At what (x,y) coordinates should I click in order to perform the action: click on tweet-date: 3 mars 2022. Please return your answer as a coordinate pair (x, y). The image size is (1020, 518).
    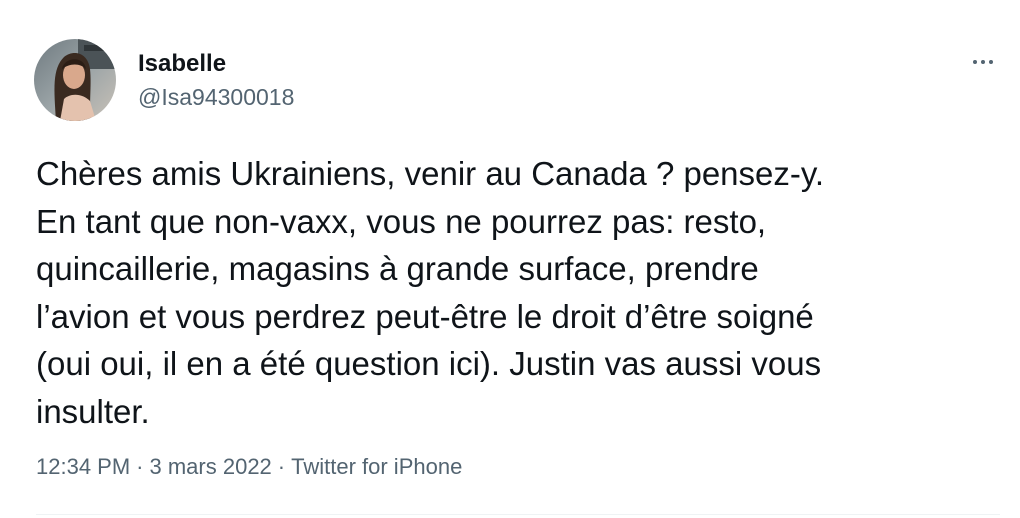
    Looking at the image, I should click on (211, 466).